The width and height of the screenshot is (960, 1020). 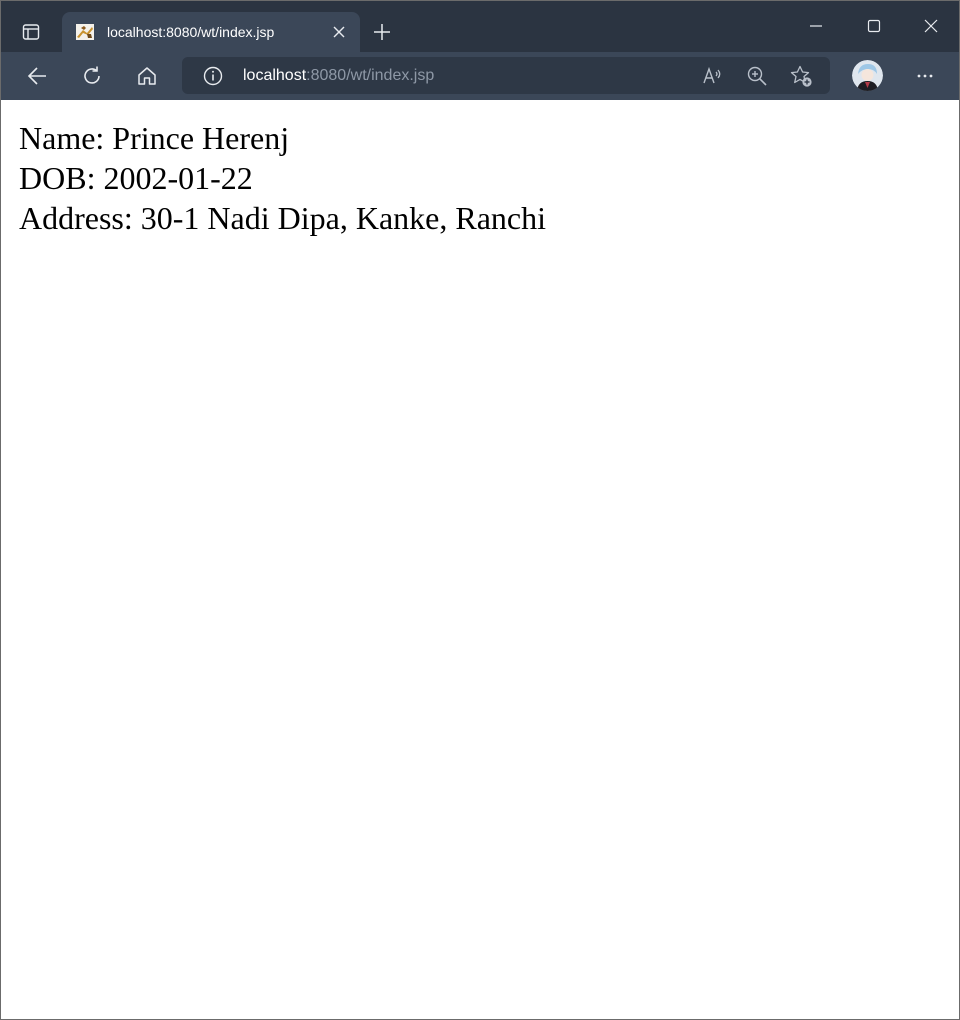 I want to click on address-line: Address: 30-1 Nadi Dipa, Kanke, Ranchi, so click(x=282, y=218).